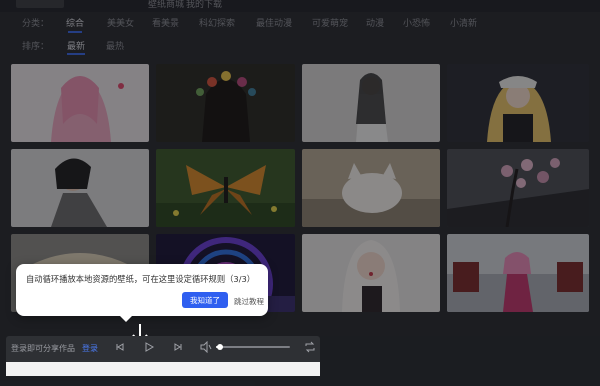 Image resolution: width=600 pixels, height=386 pixels. I want to click on tab-综合: 综合, so click(75, 24).